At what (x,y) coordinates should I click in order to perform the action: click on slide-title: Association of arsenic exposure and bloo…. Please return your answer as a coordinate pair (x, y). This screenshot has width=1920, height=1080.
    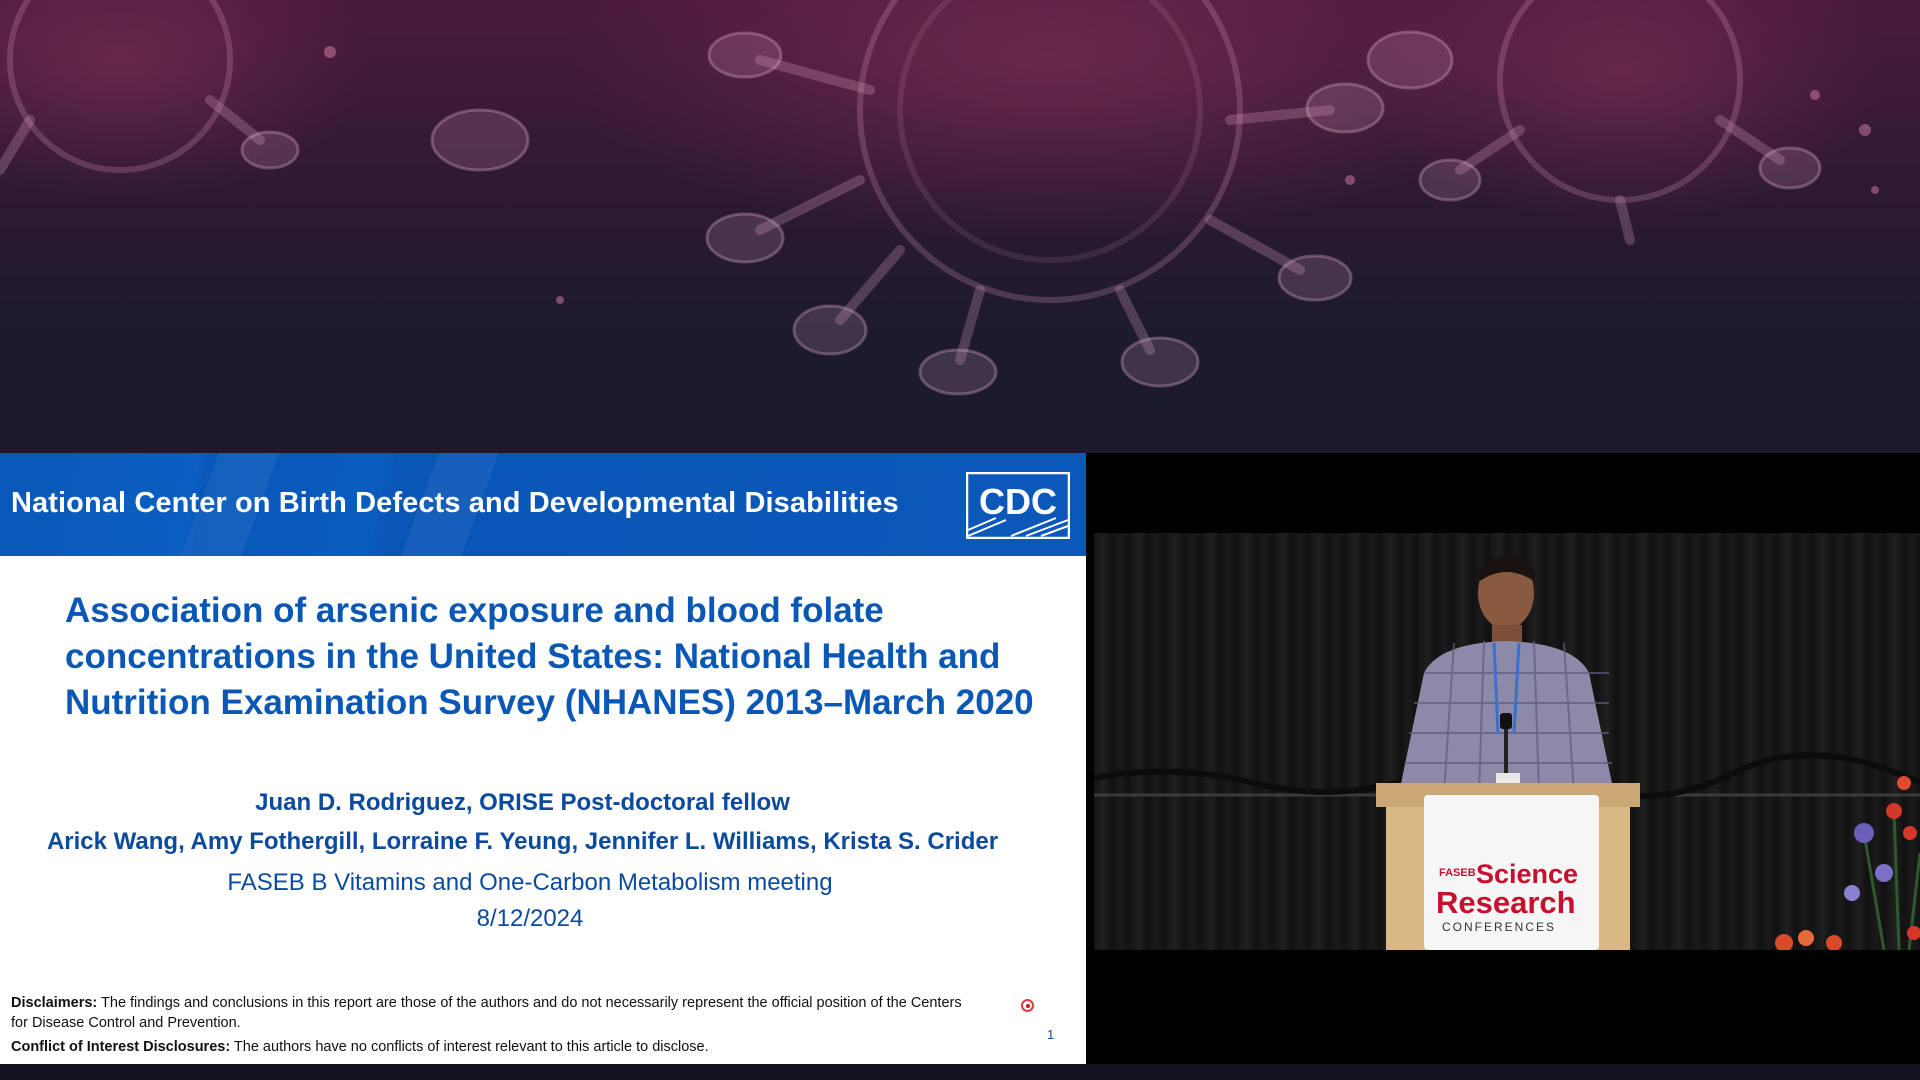
    Looking at the image, I should click on (560, 657).